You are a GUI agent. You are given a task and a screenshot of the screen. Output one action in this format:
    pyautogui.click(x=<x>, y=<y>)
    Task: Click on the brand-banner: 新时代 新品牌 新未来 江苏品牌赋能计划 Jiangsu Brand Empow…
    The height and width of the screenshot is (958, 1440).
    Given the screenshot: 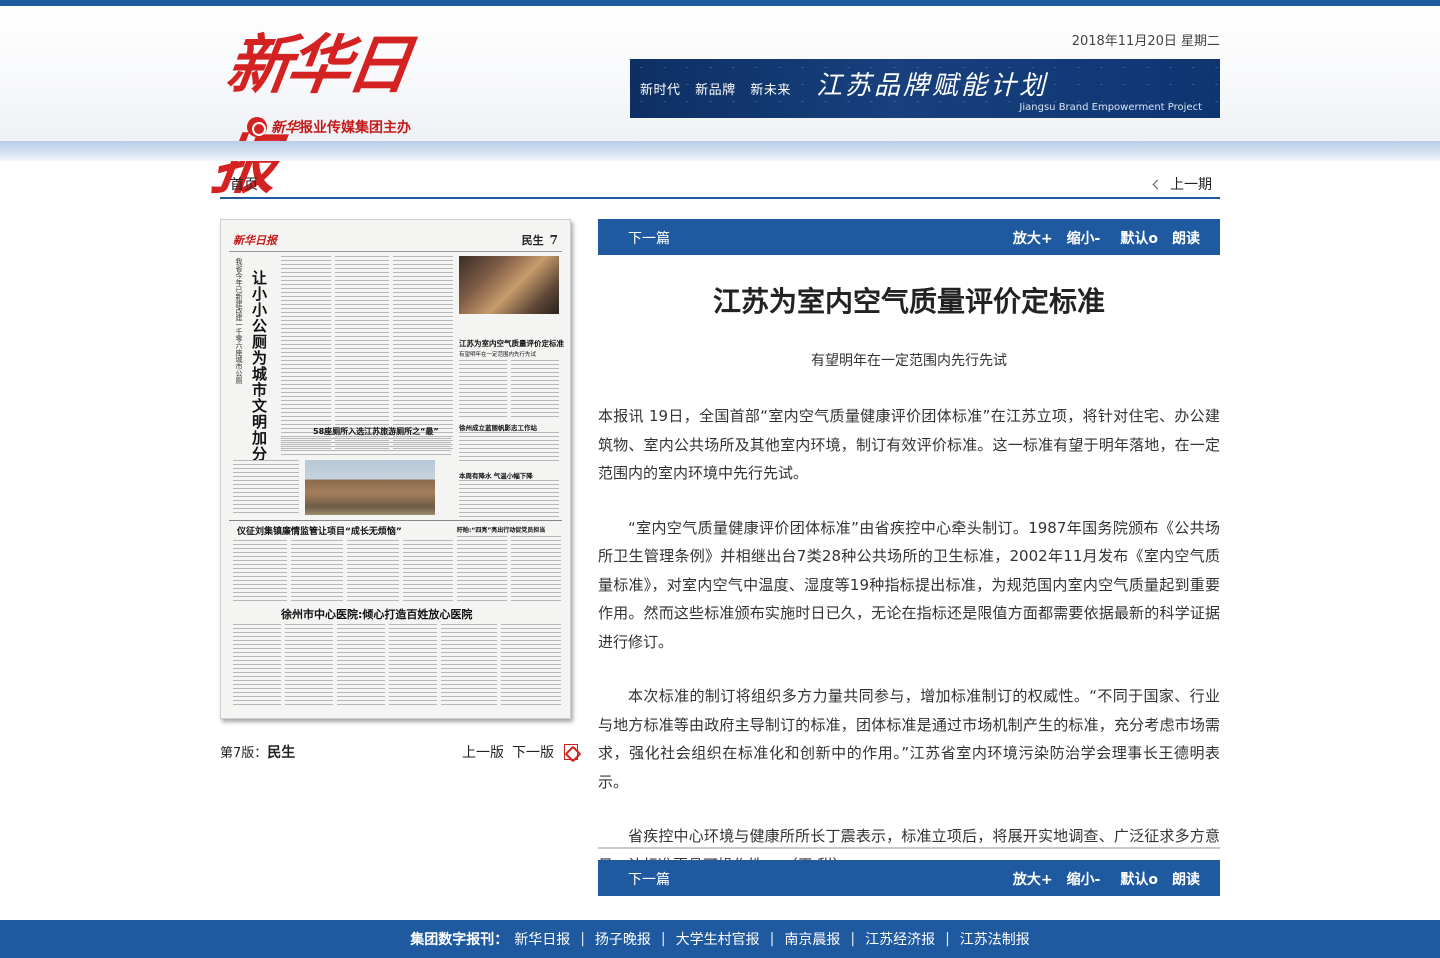 What is the action you would take?
    pyautogui.click(x=925, y=88)
    